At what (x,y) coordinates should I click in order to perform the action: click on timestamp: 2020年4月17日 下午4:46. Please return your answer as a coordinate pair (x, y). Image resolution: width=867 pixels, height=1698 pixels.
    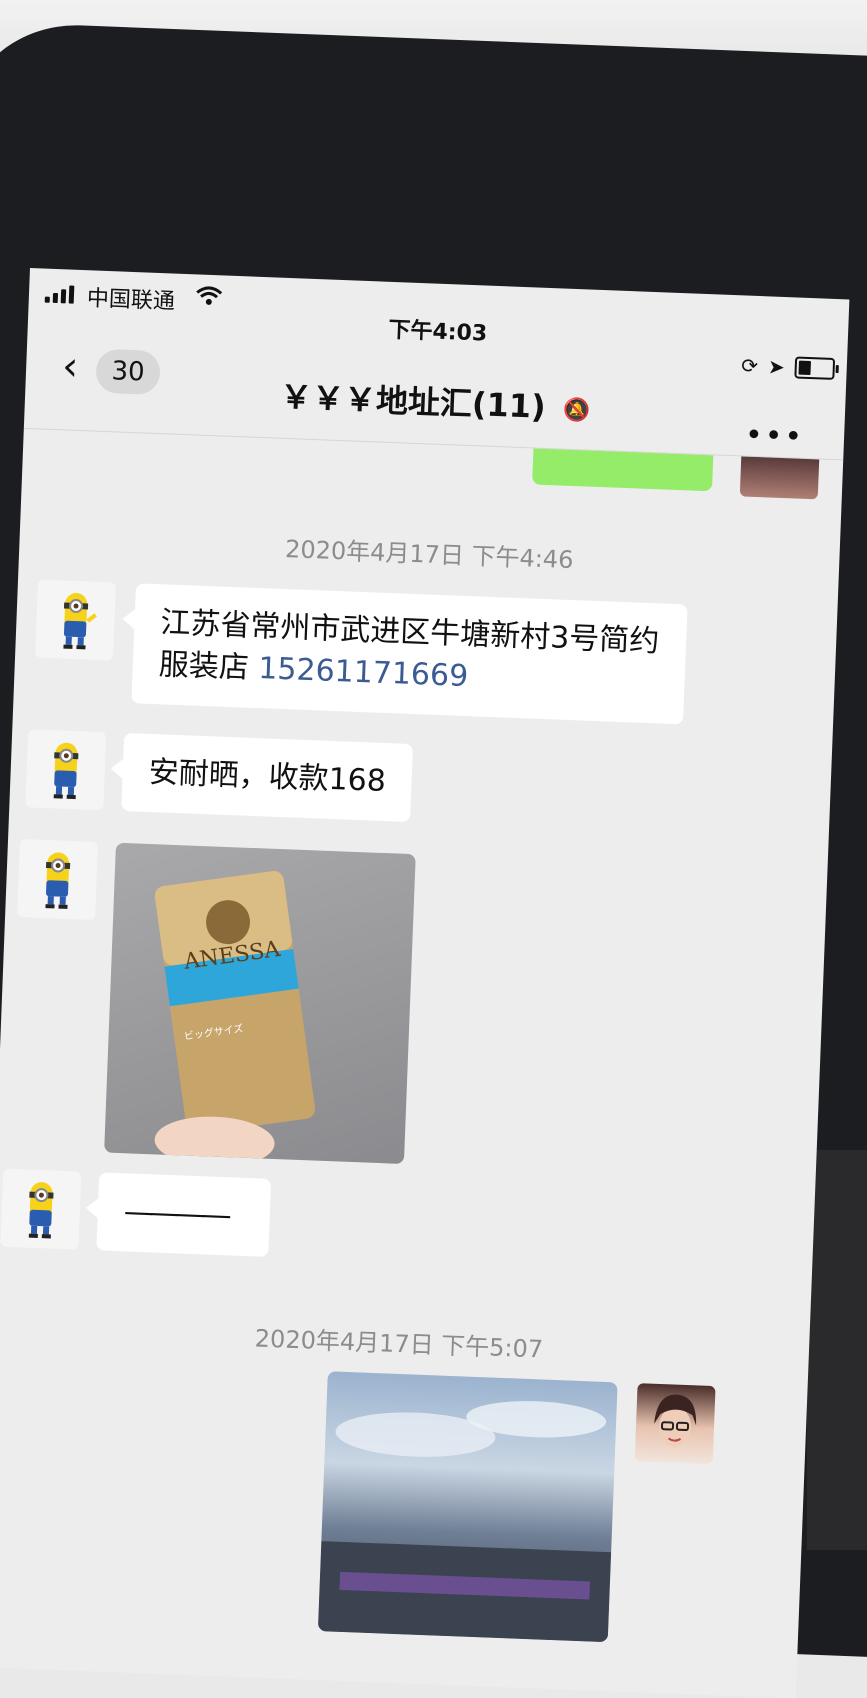
    Looking at the image, I should click on (429, 555).